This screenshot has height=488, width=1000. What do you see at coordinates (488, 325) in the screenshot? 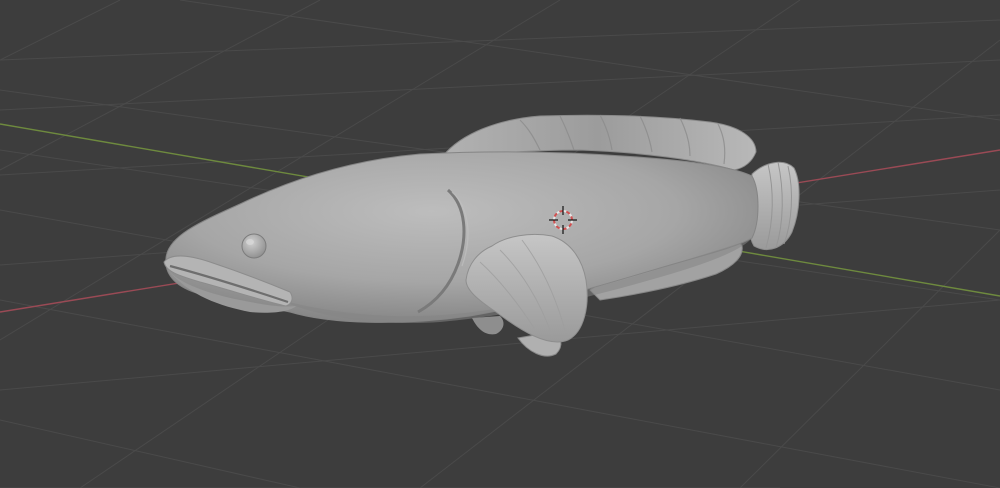
I see `pelvic-fin` at bounding box center [488, 325].